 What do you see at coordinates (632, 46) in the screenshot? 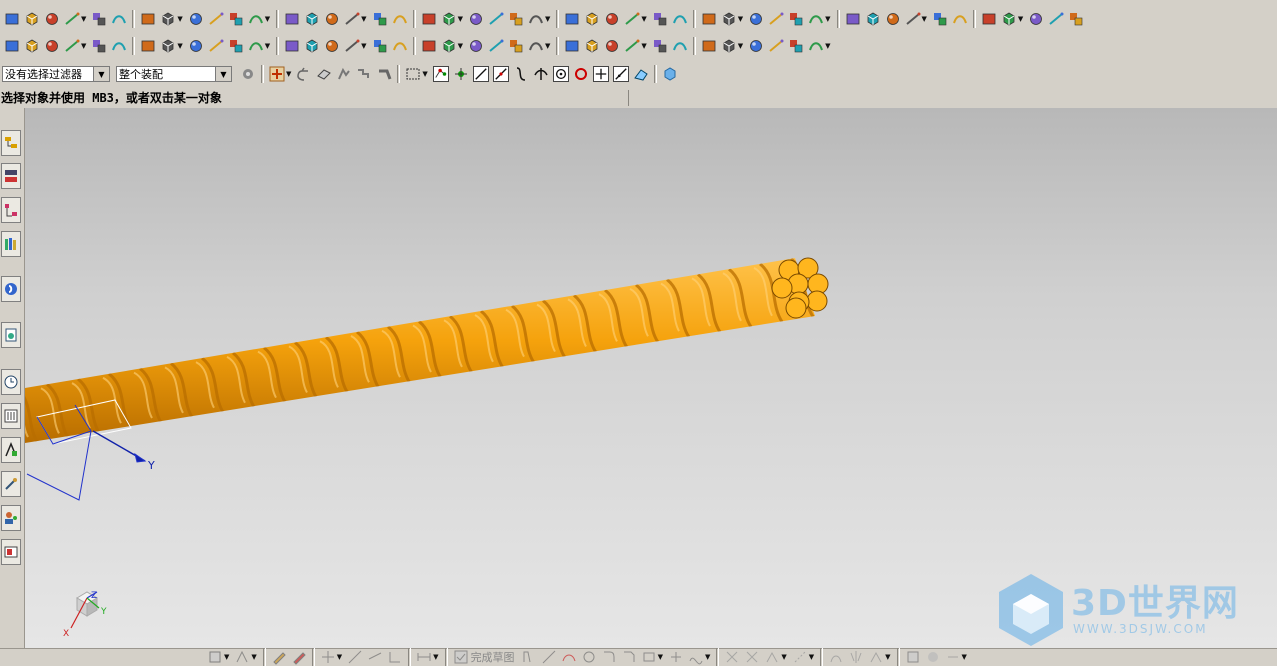
I see `rotate-icon` at bounding box center [632, 46].